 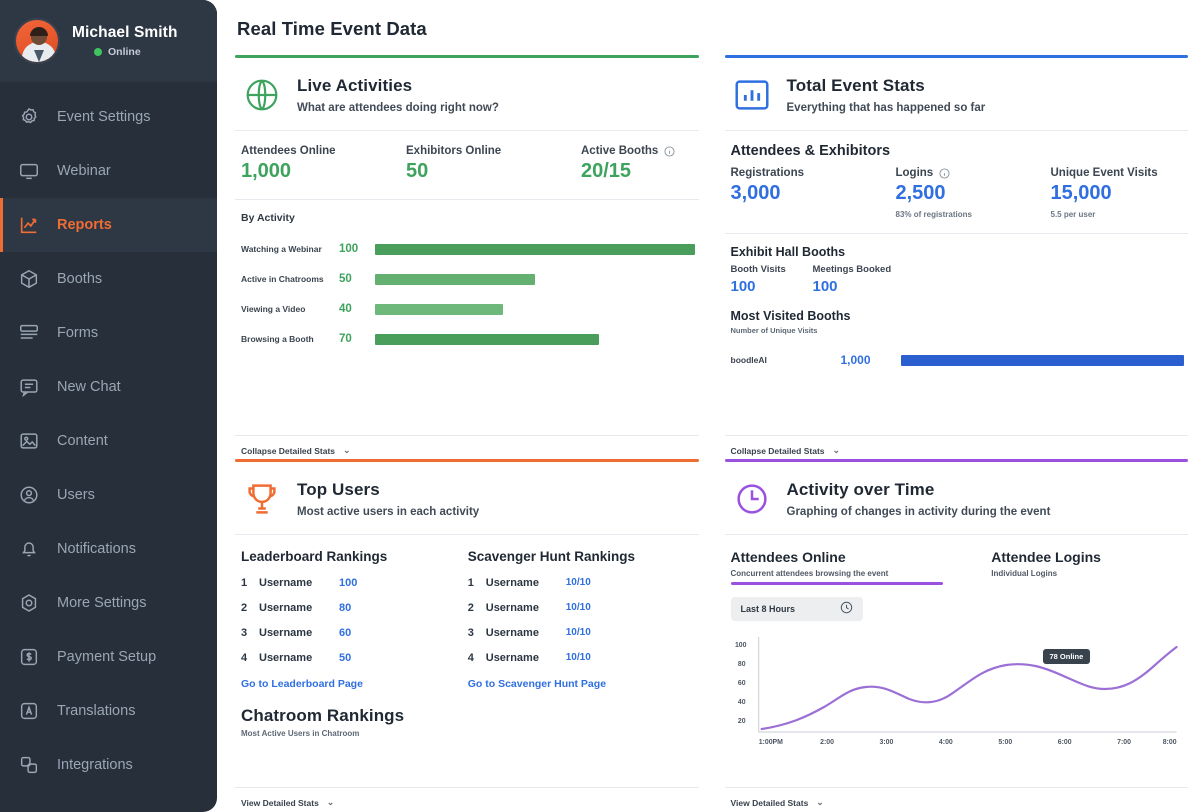 I want to click on svg-text: 2:00, so click(x=827, y=741).